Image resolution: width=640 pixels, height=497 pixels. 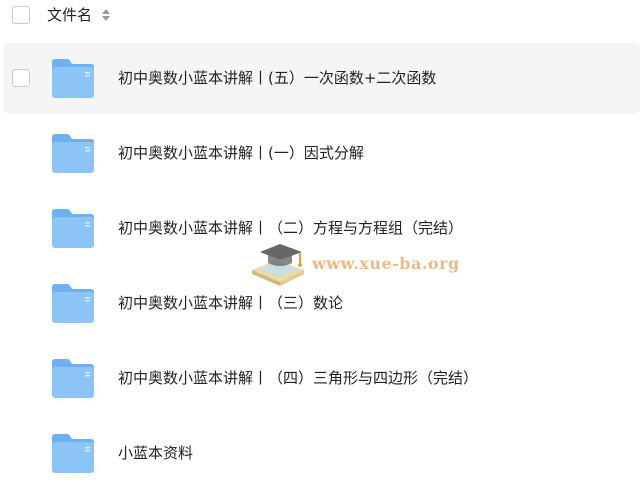 What do you see at coordinates (230, 303) in the screenshot?
I see `folder-name: 初中奥数小蓝本讲解丨（三）数论` at bounding box center [230, 303].